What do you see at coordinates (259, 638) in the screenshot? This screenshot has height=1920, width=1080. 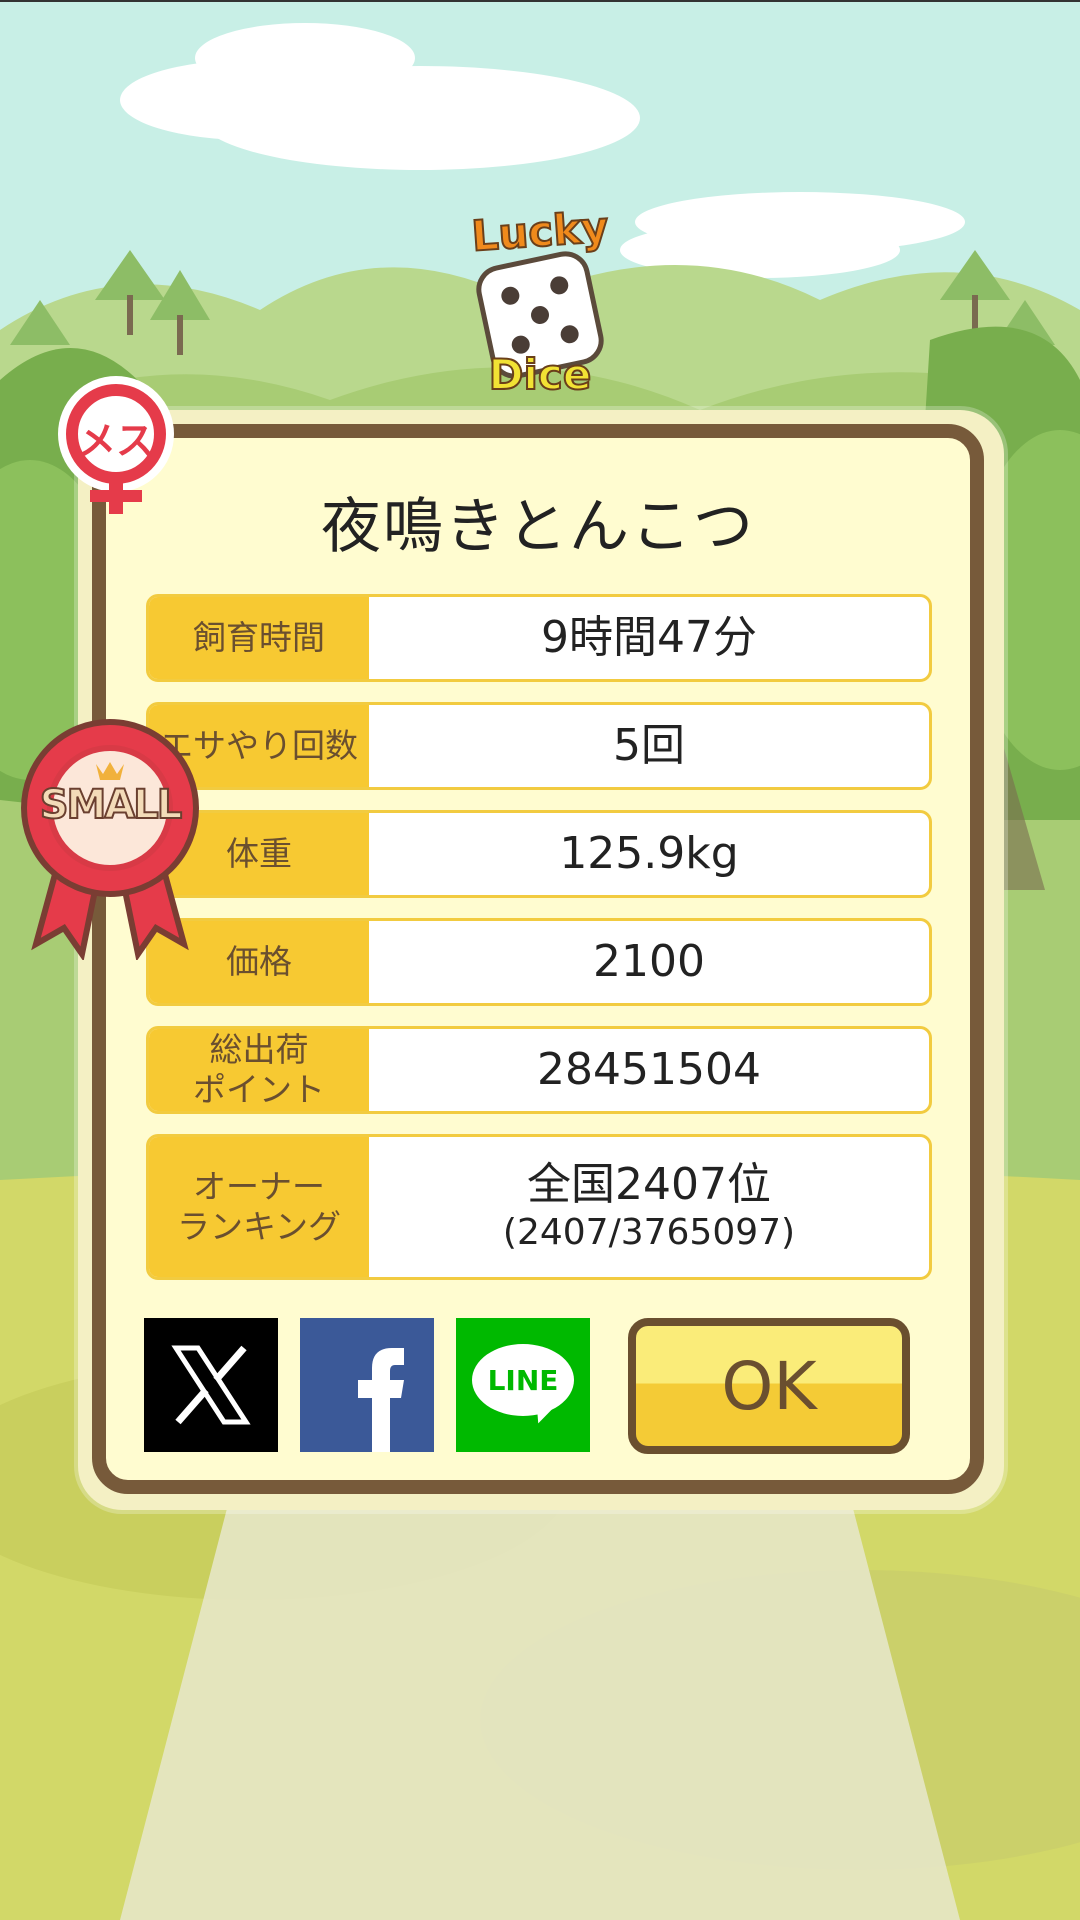 I see `stat-label: 飼育時間` at bounding box center [259, 638].